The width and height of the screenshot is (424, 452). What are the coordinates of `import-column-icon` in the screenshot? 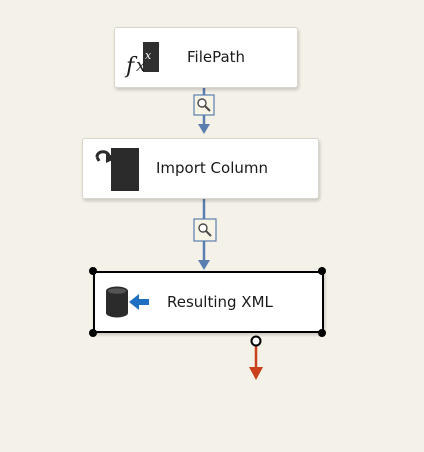 It's located at (116, 169).